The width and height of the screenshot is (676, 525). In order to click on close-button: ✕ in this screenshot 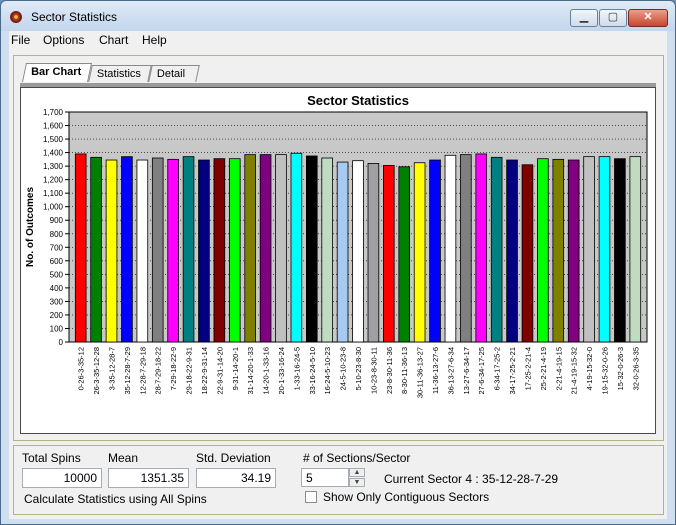, I will do `click(648, 18)`.